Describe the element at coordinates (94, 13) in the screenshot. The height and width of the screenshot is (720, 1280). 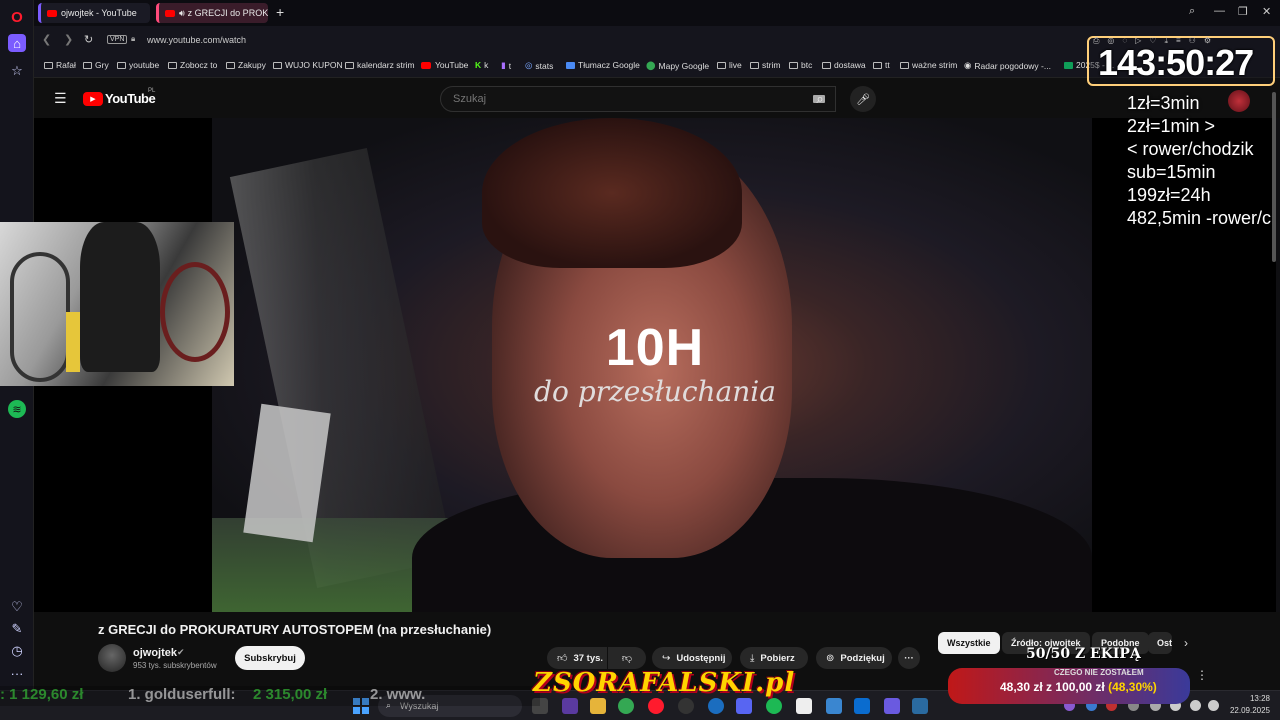
I see `tab-ojwojtek: ojwojtek - YouTube` at that location.